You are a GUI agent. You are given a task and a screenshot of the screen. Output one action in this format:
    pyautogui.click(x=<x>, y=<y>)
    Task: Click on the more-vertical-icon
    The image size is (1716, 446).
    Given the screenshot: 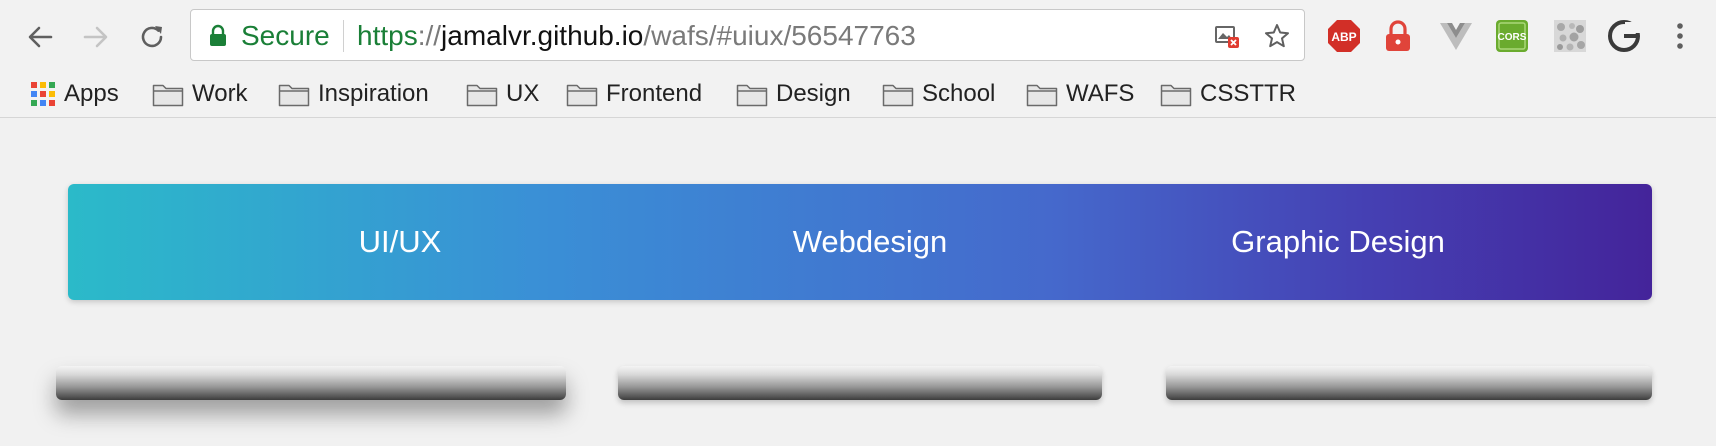 What is the action you would take?
    pyautogui.click(x=1680, y=36)
    